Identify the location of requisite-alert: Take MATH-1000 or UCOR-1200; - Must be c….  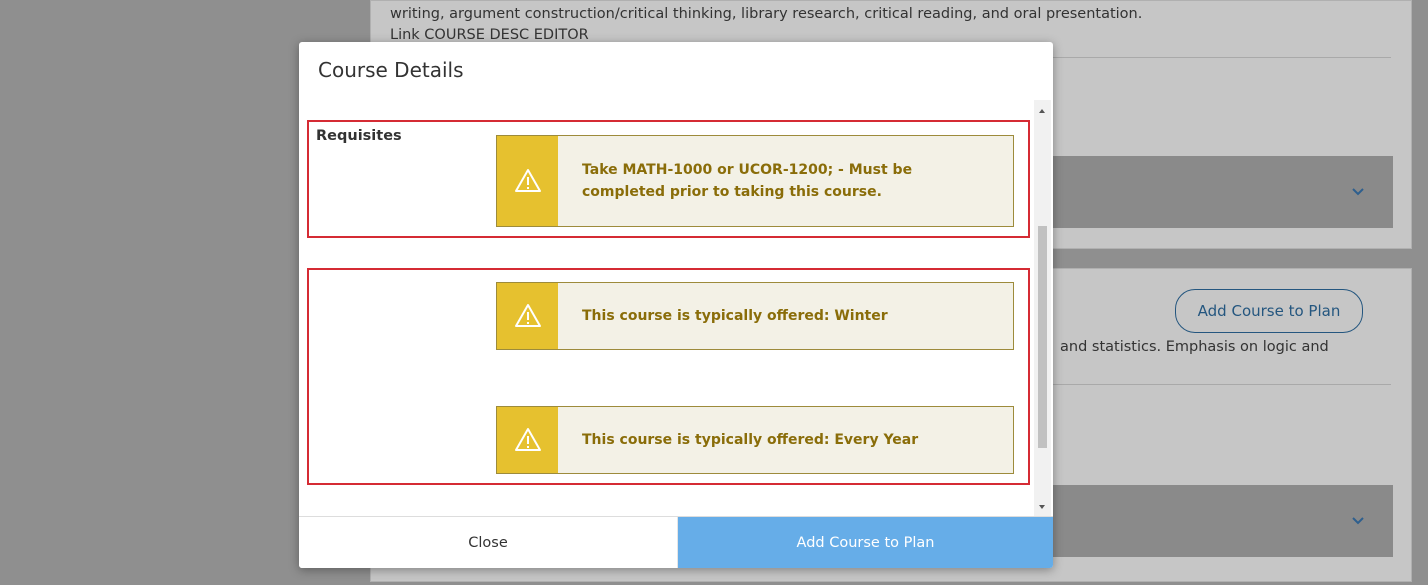
(755, 181).